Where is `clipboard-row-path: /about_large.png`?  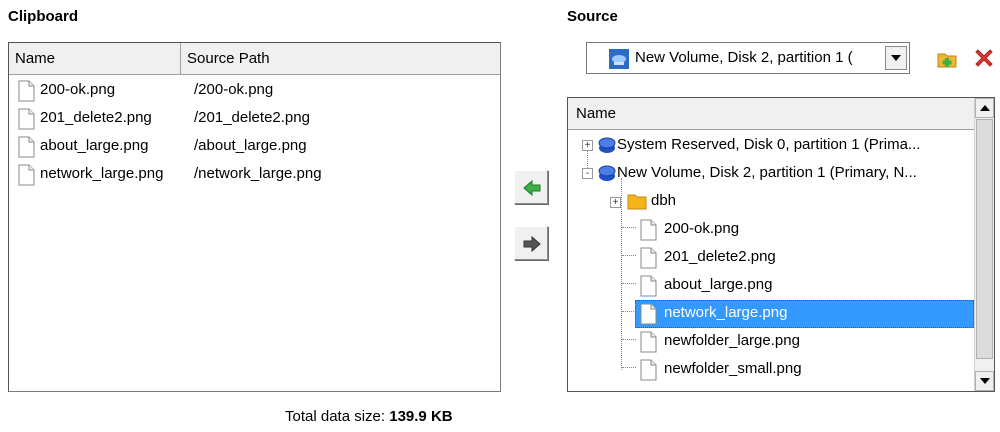 clipboard-row-path: /about_large.png is located at coordinates (250, 145).